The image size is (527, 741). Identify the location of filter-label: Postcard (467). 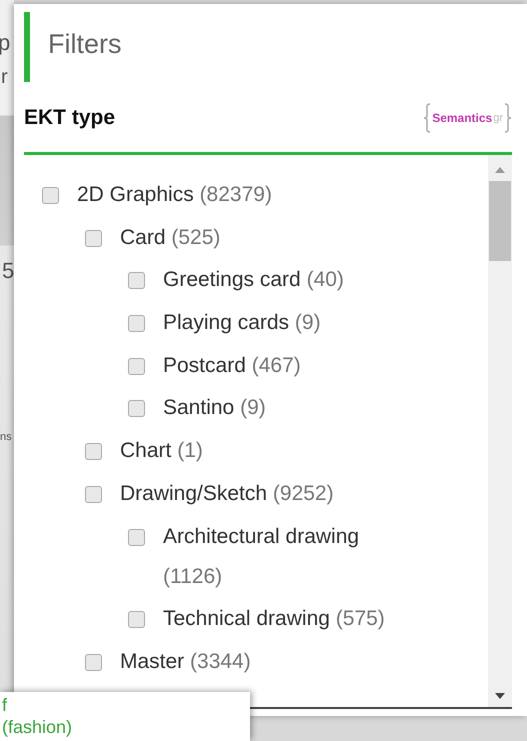
(232, 366).